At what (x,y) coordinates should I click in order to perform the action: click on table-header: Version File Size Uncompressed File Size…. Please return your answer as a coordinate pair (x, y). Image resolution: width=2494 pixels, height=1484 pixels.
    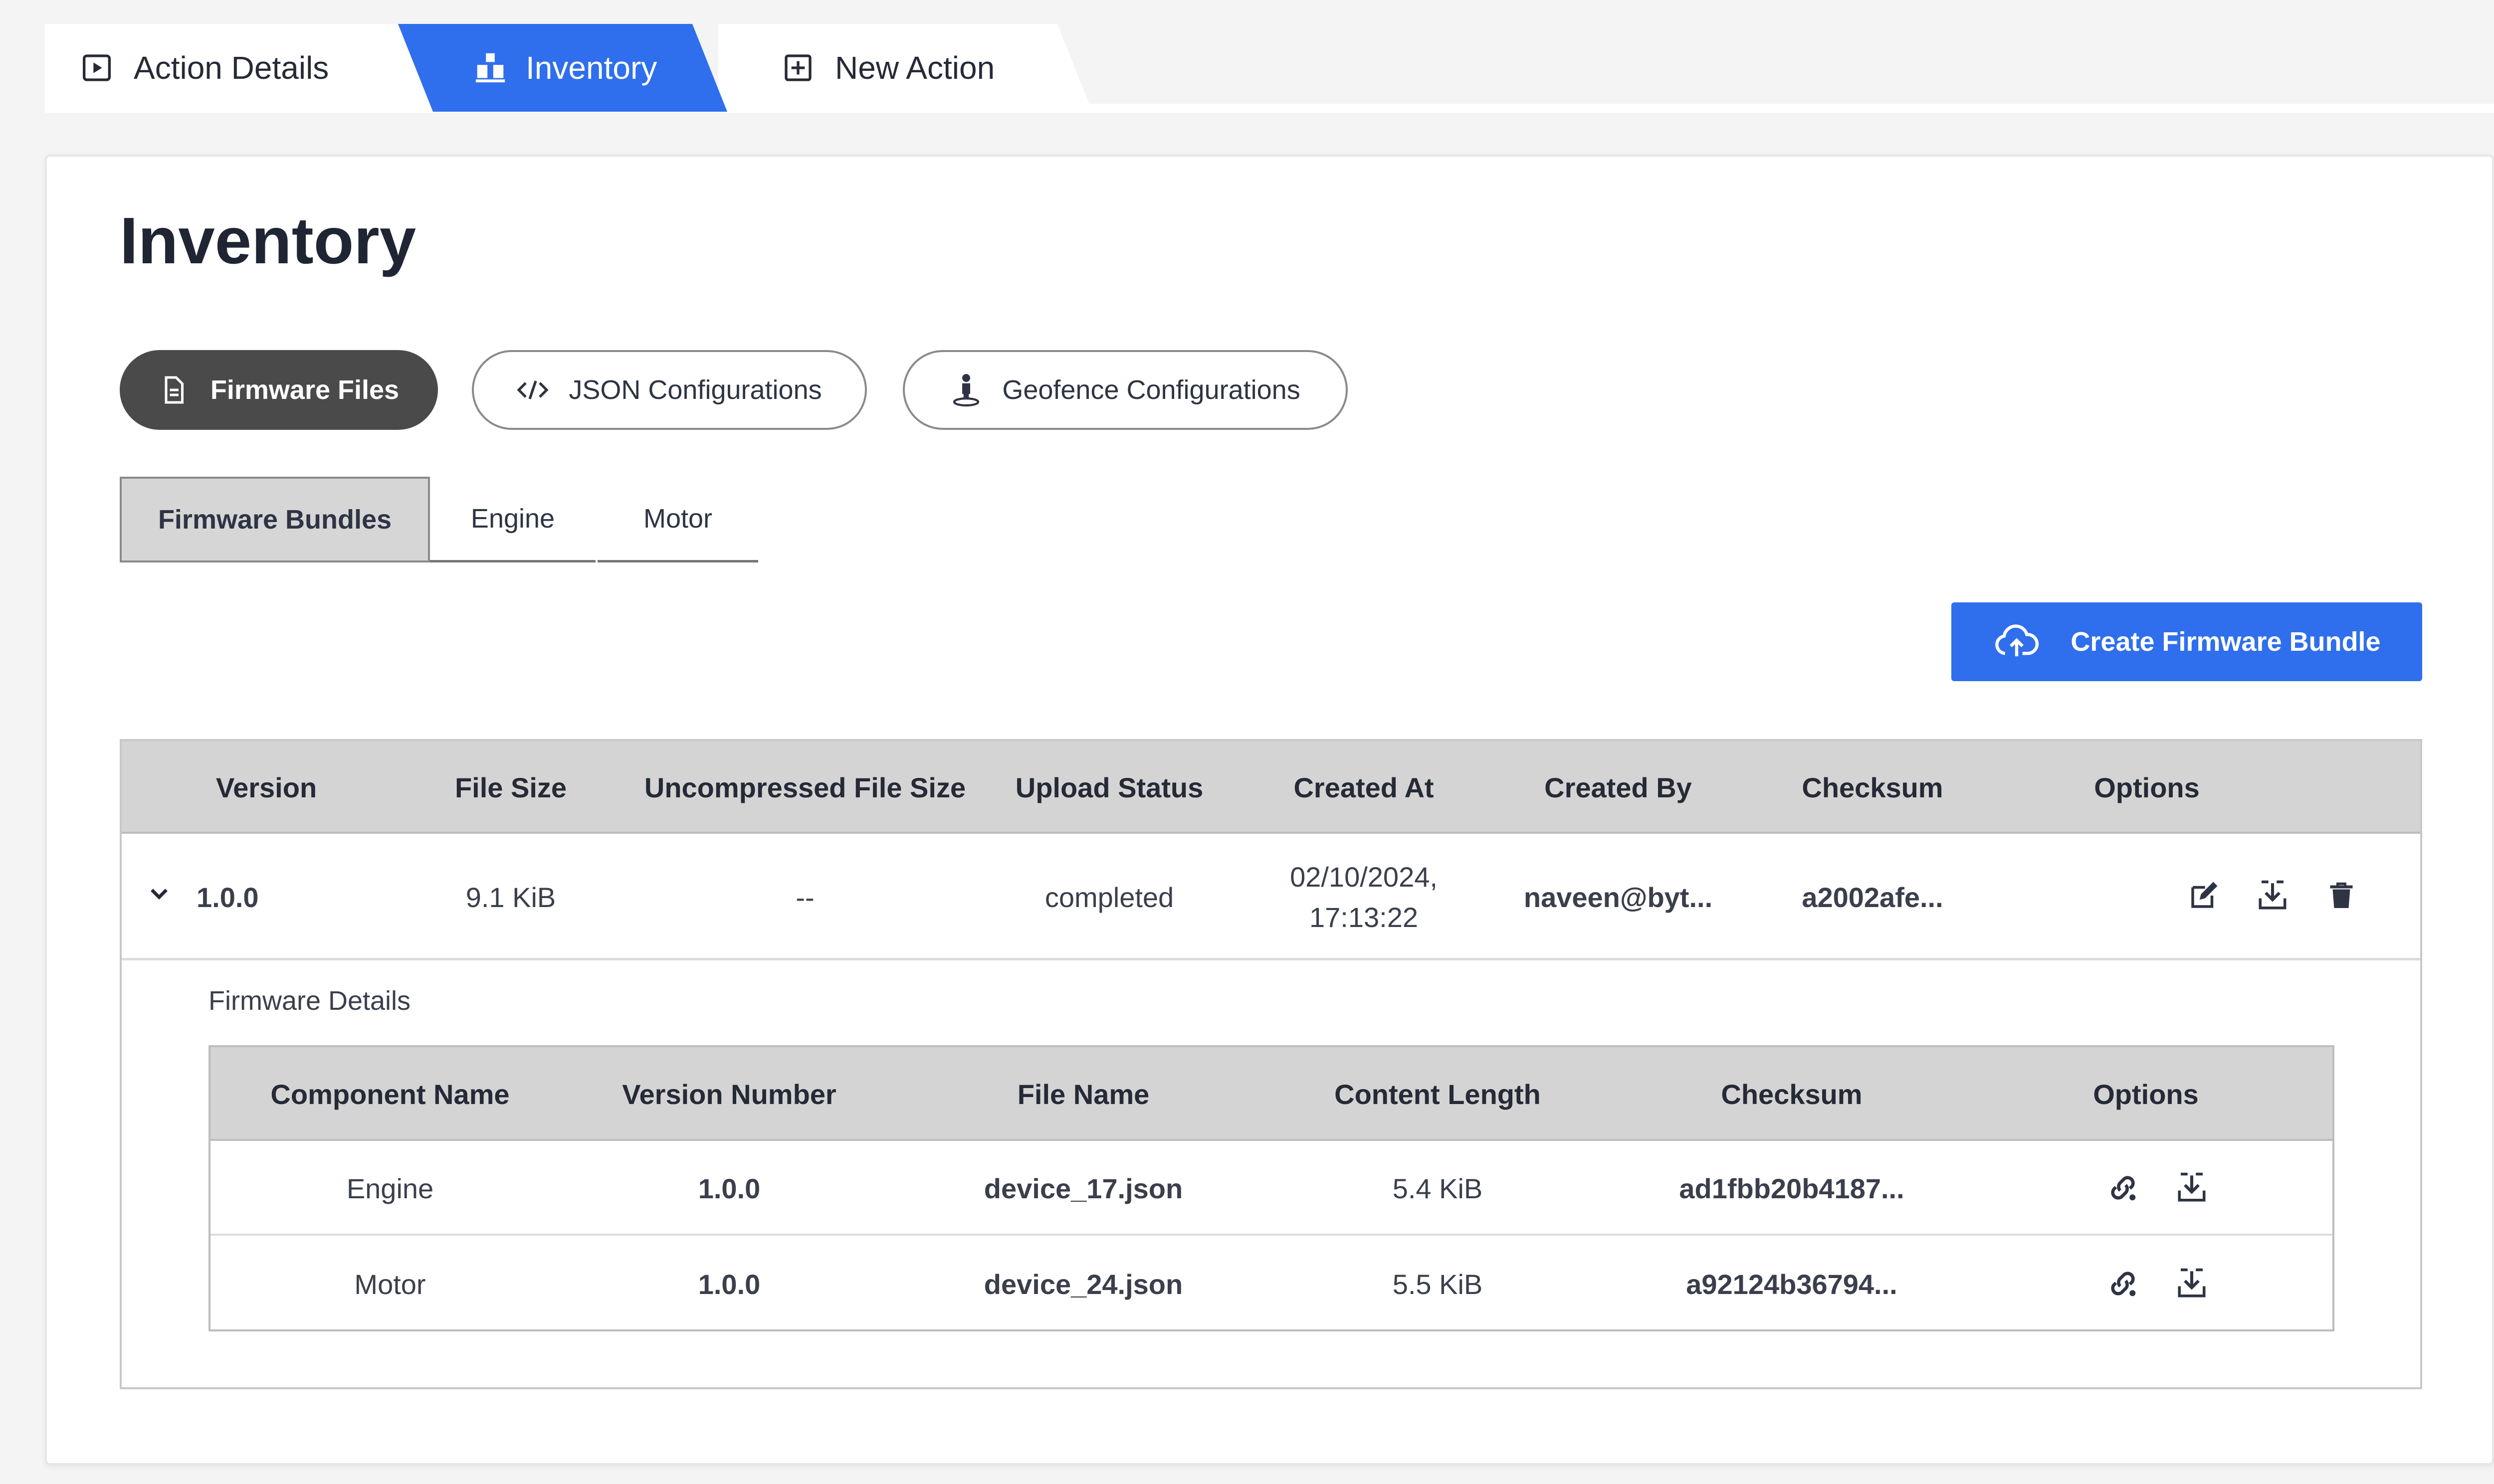
    Looking at the image, I should click on (1271, 787).